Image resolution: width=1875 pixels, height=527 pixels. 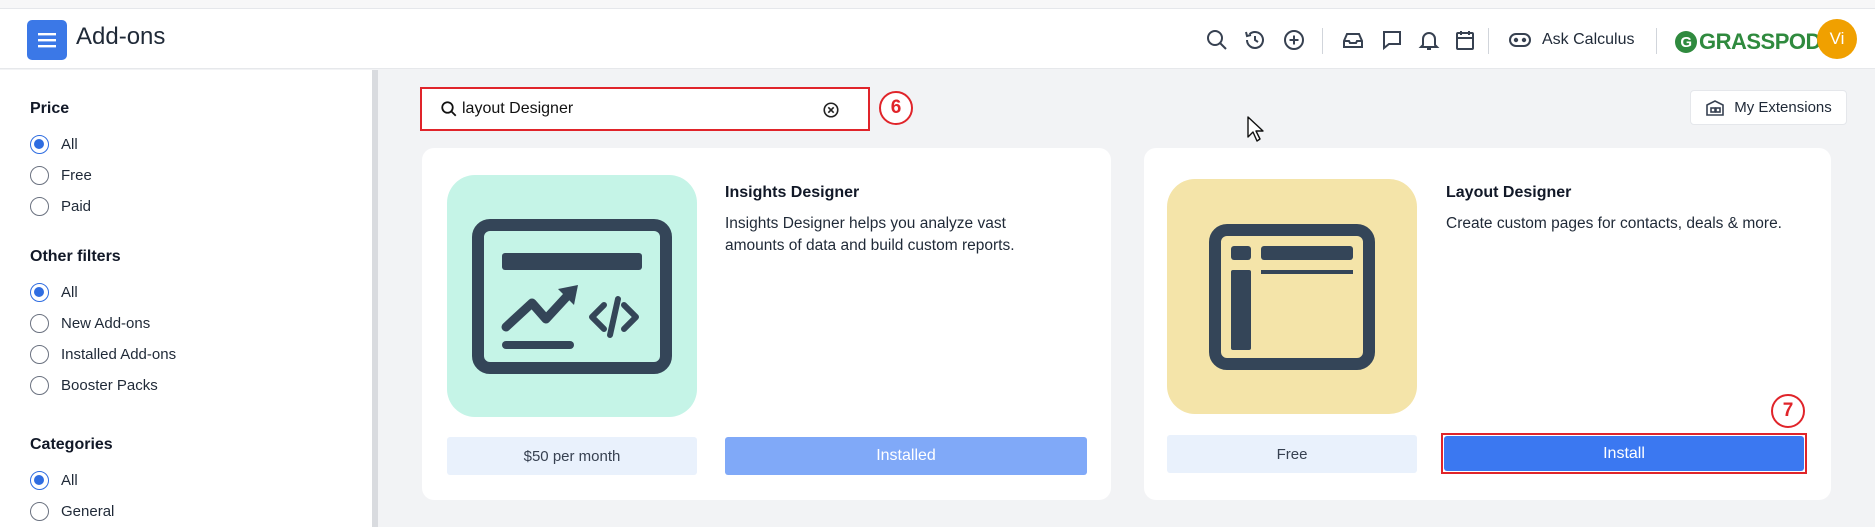 I want to click on app-header: Add-ons Ask Calculus G GRASSPODS Vi, so click(x=937, y=39).